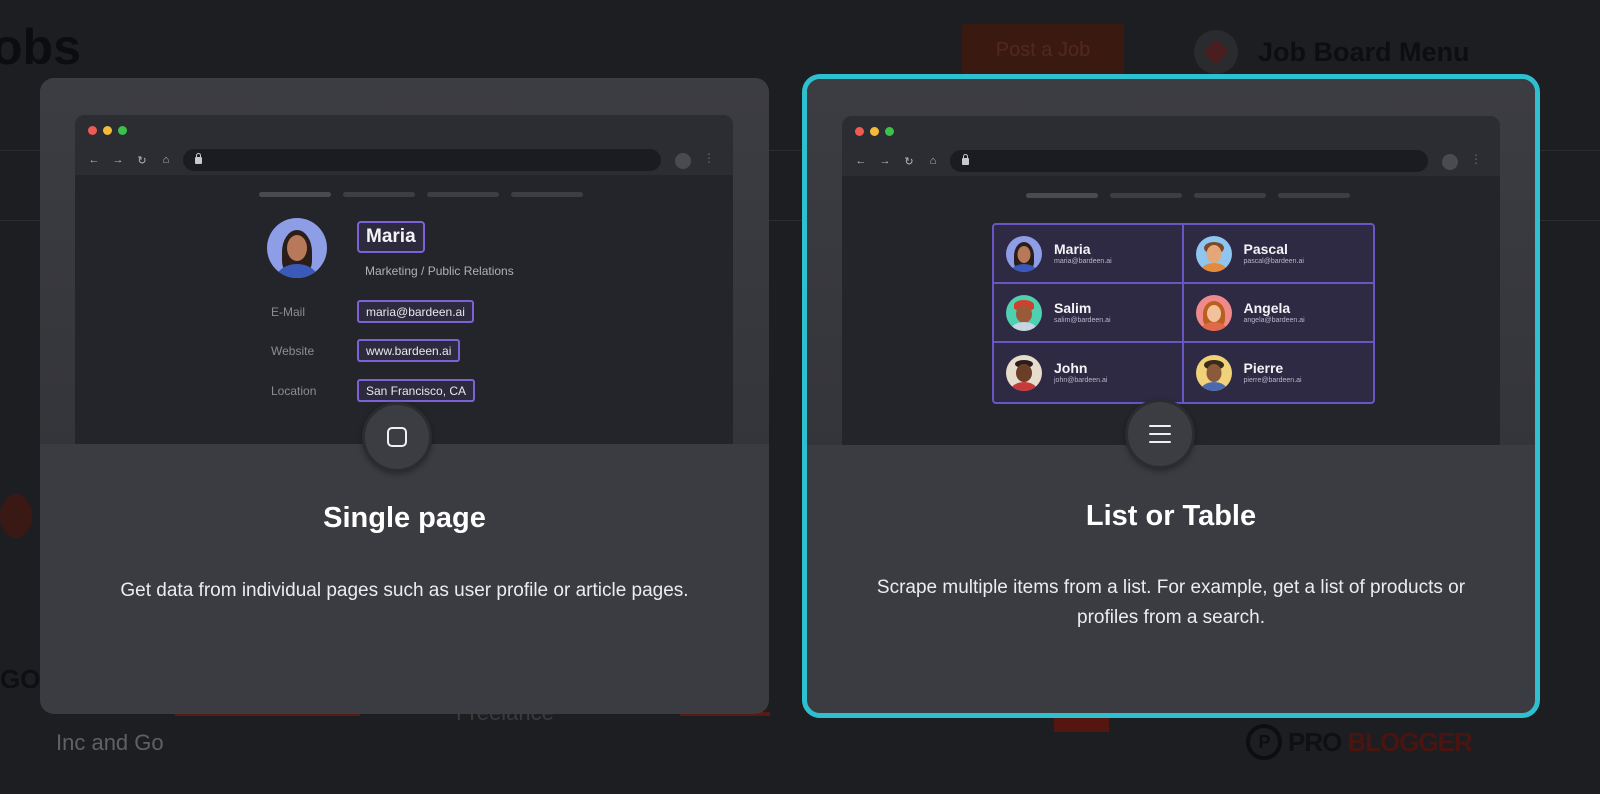 This screenshot has height=794, width=1600. What do you see at coordinates (1171, 516) in the screenshot?
I see `list-or-table-title: List or Table` at bounding box center [1171, 516].